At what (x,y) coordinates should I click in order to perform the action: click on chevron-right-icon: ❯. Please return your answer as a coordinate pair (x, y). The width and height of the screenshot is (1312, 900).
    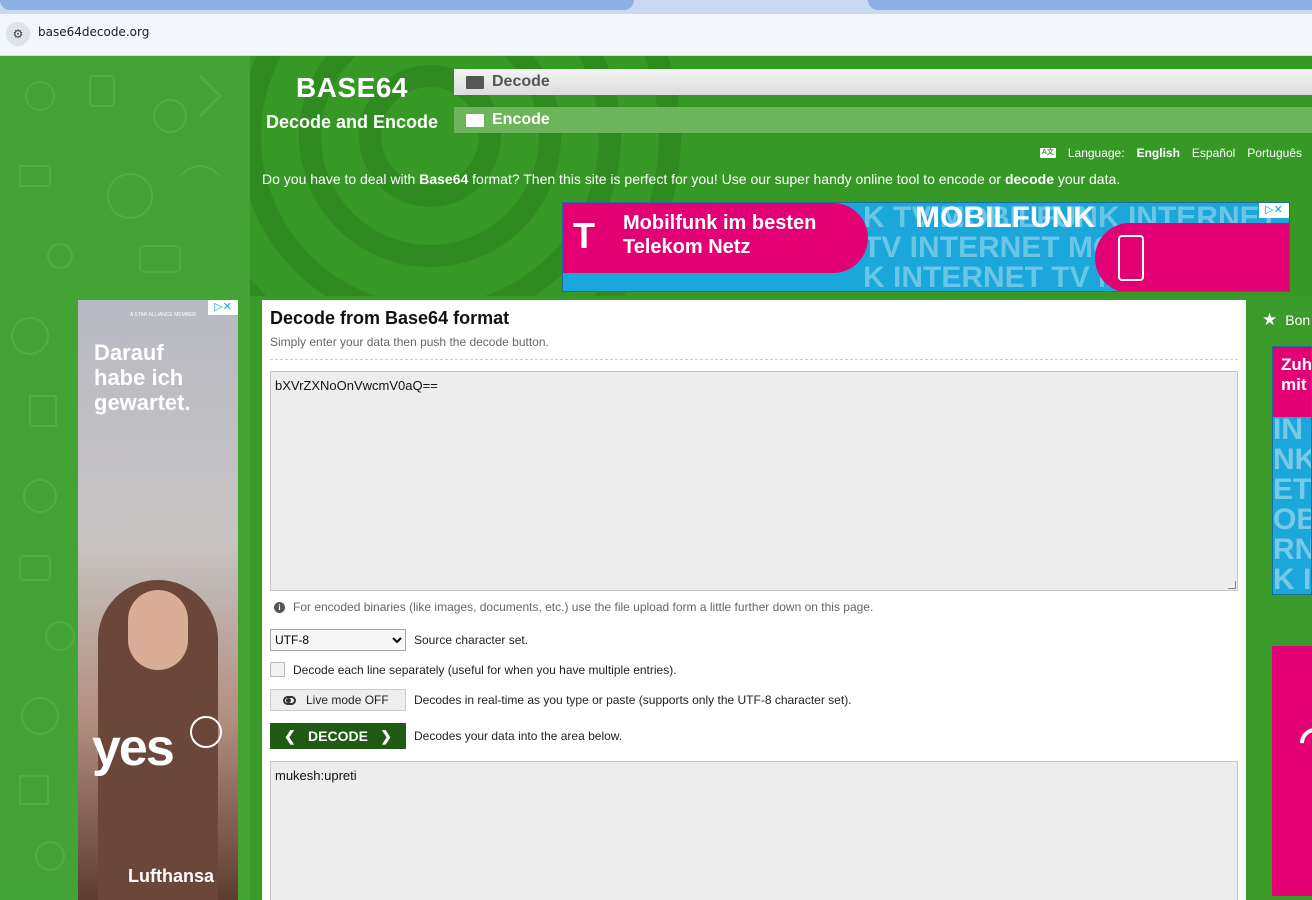
    Looking at the image, I should click on (386, 735).